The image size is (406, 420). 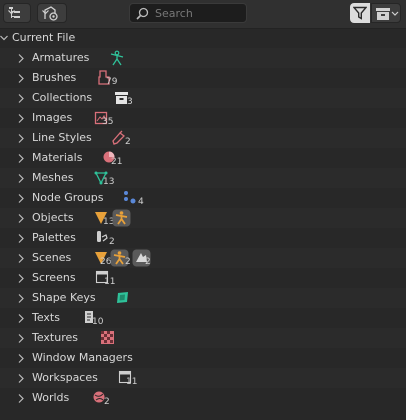 What do you see at coordinates (44, 37) in the screenshot?
I see `tree-root-label: Current File` at bounding box center [44, 37].